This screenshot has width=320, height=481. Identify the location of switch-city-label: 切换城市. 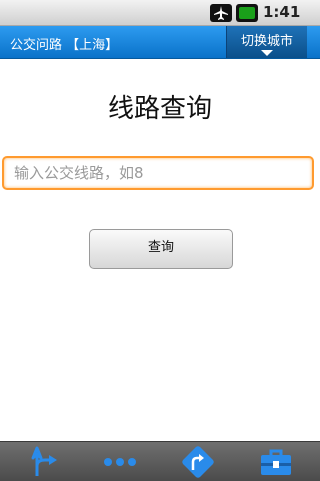
(266, 41).